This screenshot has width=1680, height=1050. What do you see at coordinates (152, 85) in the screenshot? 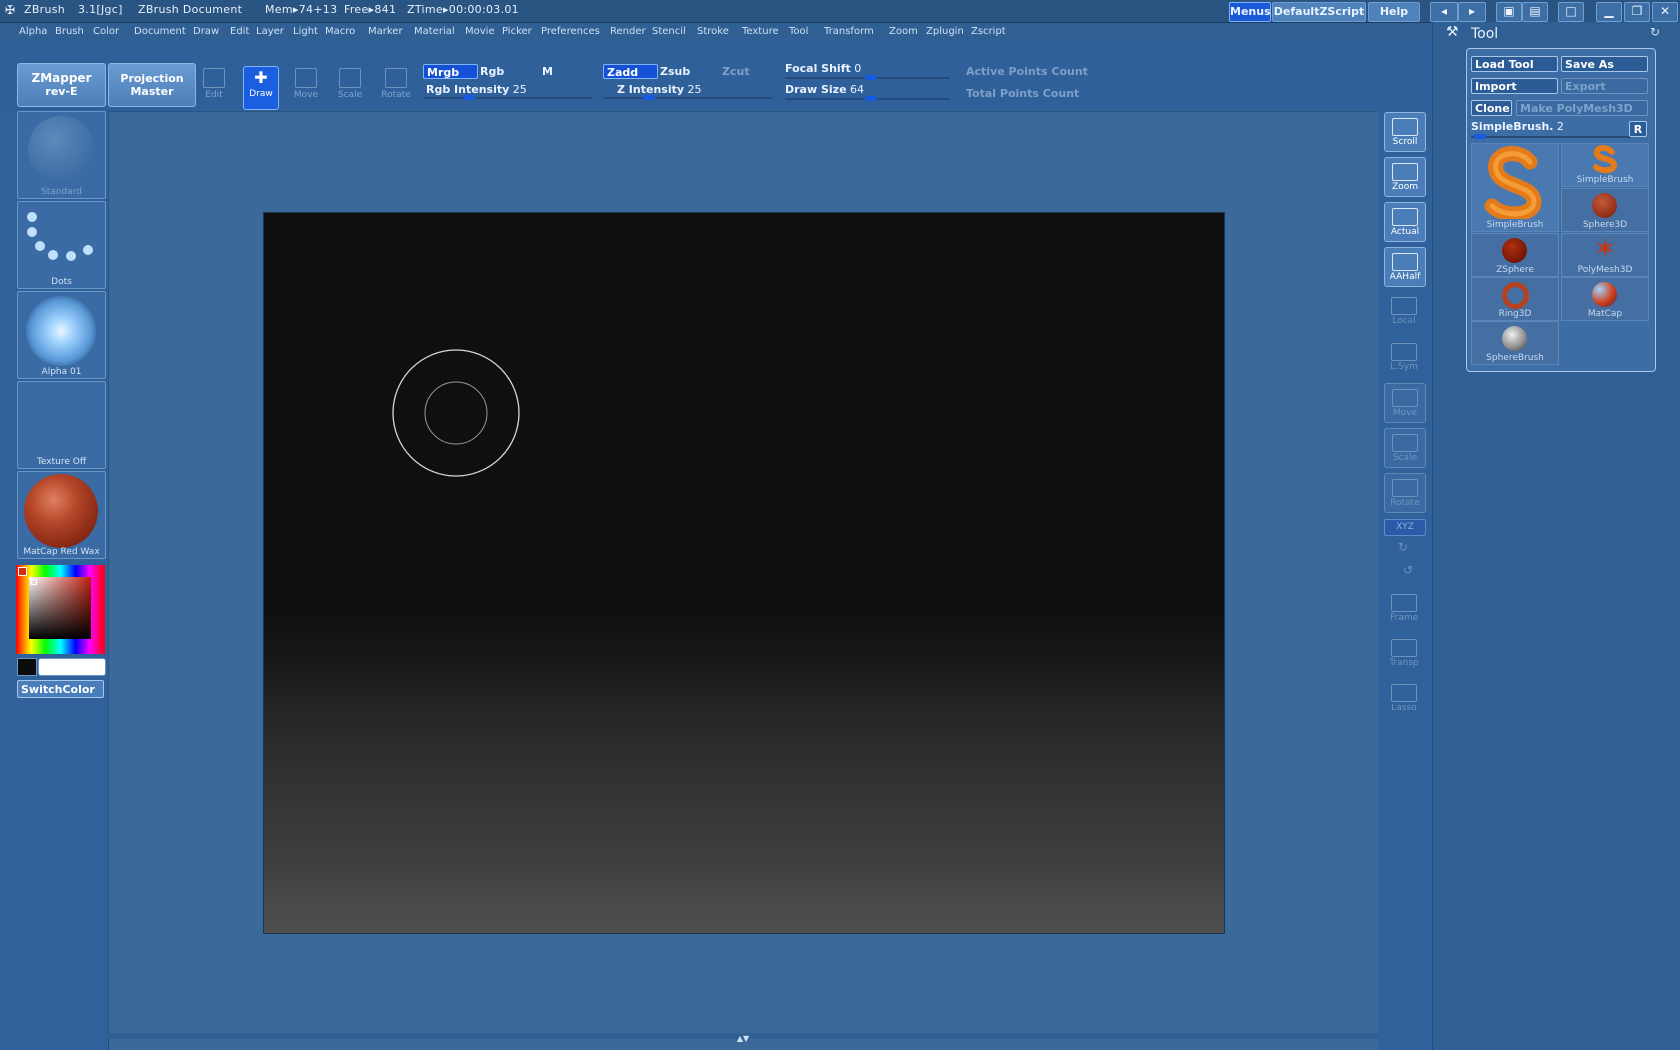
I see `projection-master-button: Projection Master` at bounding box center [152, 85].